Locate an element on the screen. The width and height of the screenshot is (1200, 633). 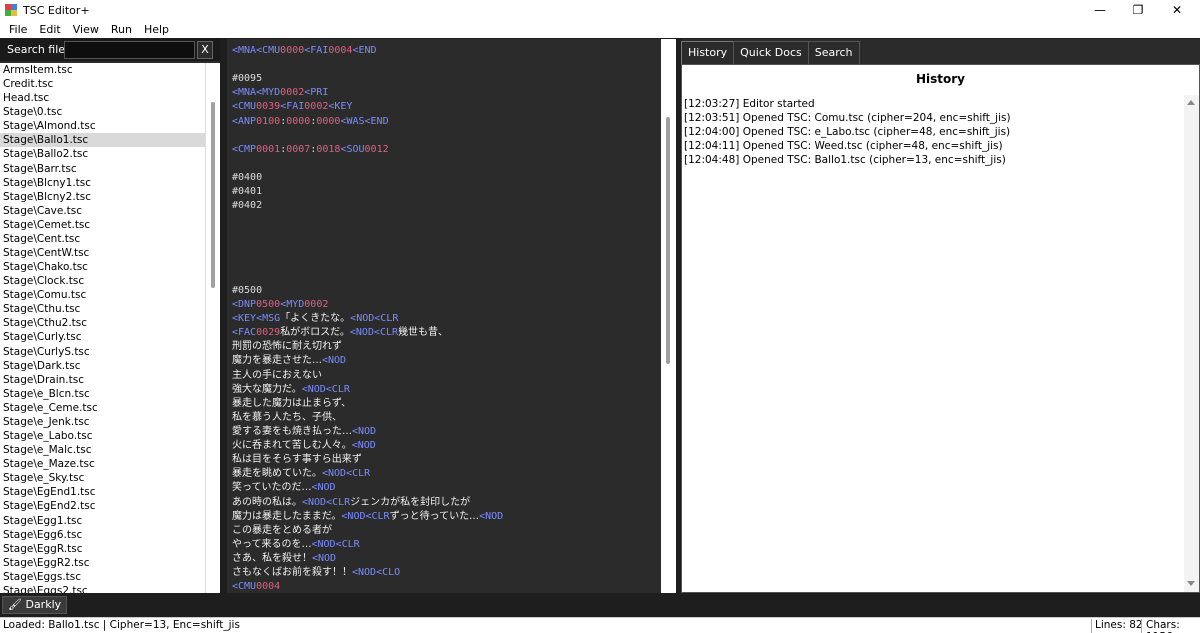
file-list-item: Stage\Curly.tsc is located at coordinates (102, 337).